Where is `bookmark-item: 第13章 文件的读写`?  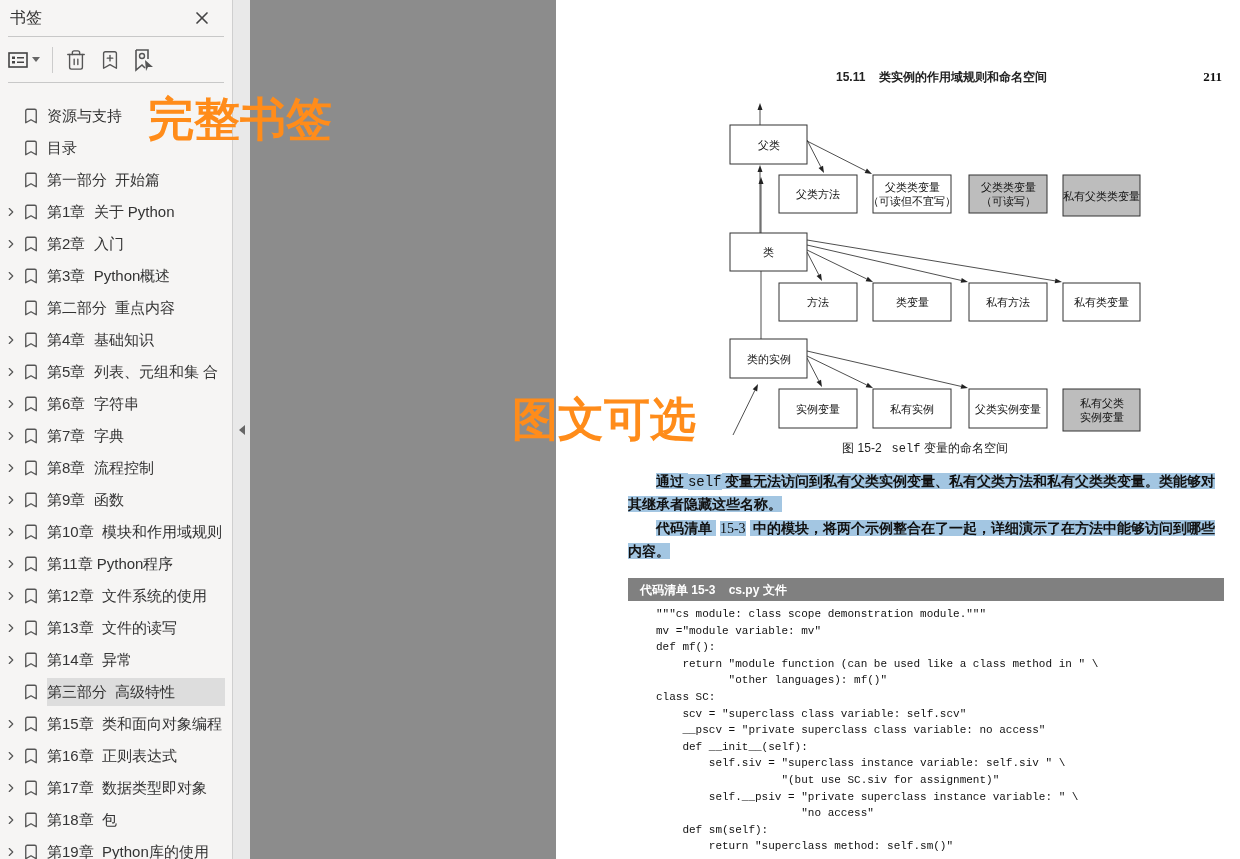 bookmark-item: 第13章 文件的读写 is located at coordinates (112, 628).